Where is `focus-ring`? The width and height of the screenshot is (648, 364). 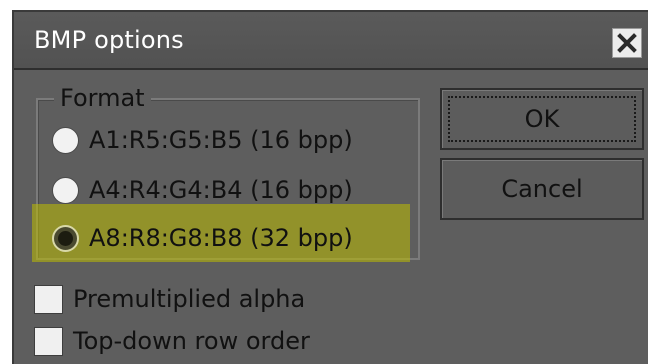
focus-ring is located at coordinates (542, 119).